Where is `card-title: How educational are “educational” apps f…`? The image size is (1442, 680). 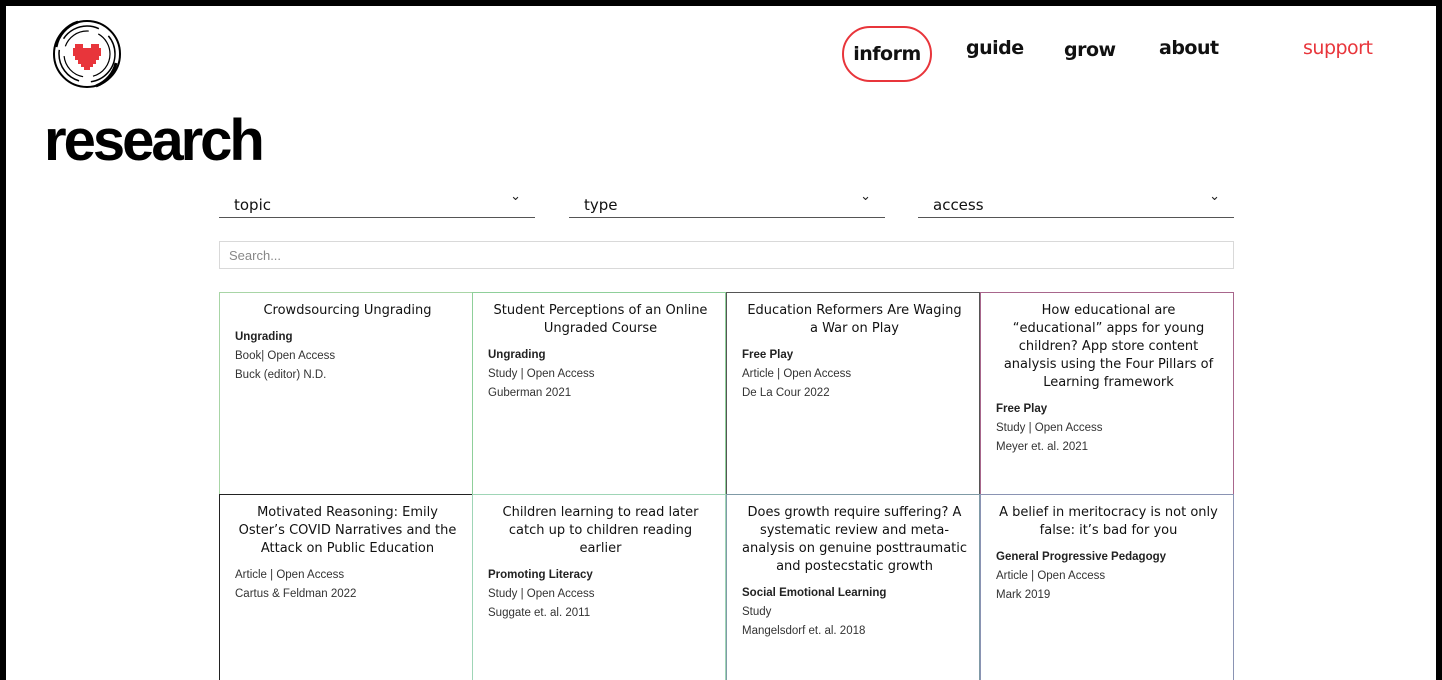
card-title: How educational are “educational” apps f… is located at coordinates (1108, 346).